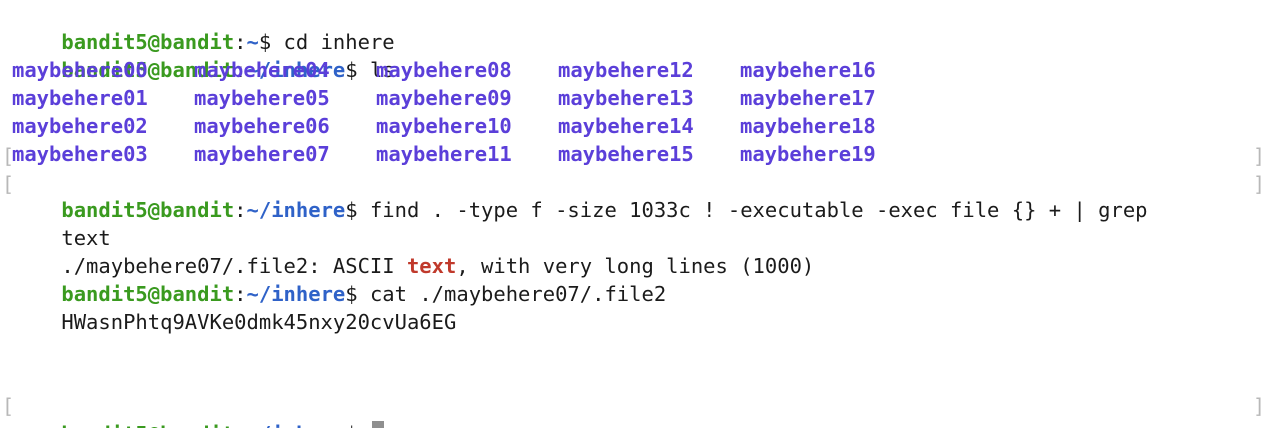 The image size is (1268, 428). Describe the element at coordinates (808, 98) in the screenshot. I see `directory-entry: maybehere17` at that location.